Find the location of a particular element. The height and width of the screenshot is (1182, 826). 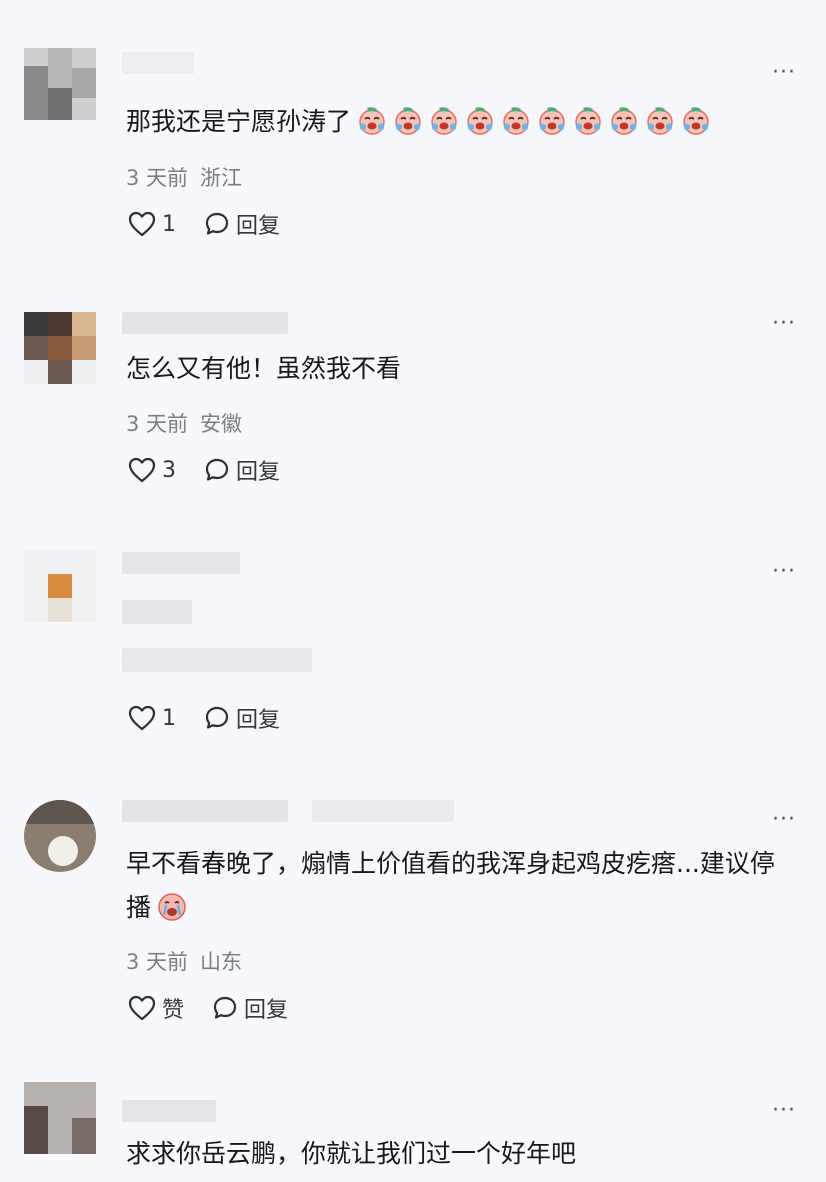

comment-text: 那我还是宁愿孙涛了 is located at coordinates (458, 122).